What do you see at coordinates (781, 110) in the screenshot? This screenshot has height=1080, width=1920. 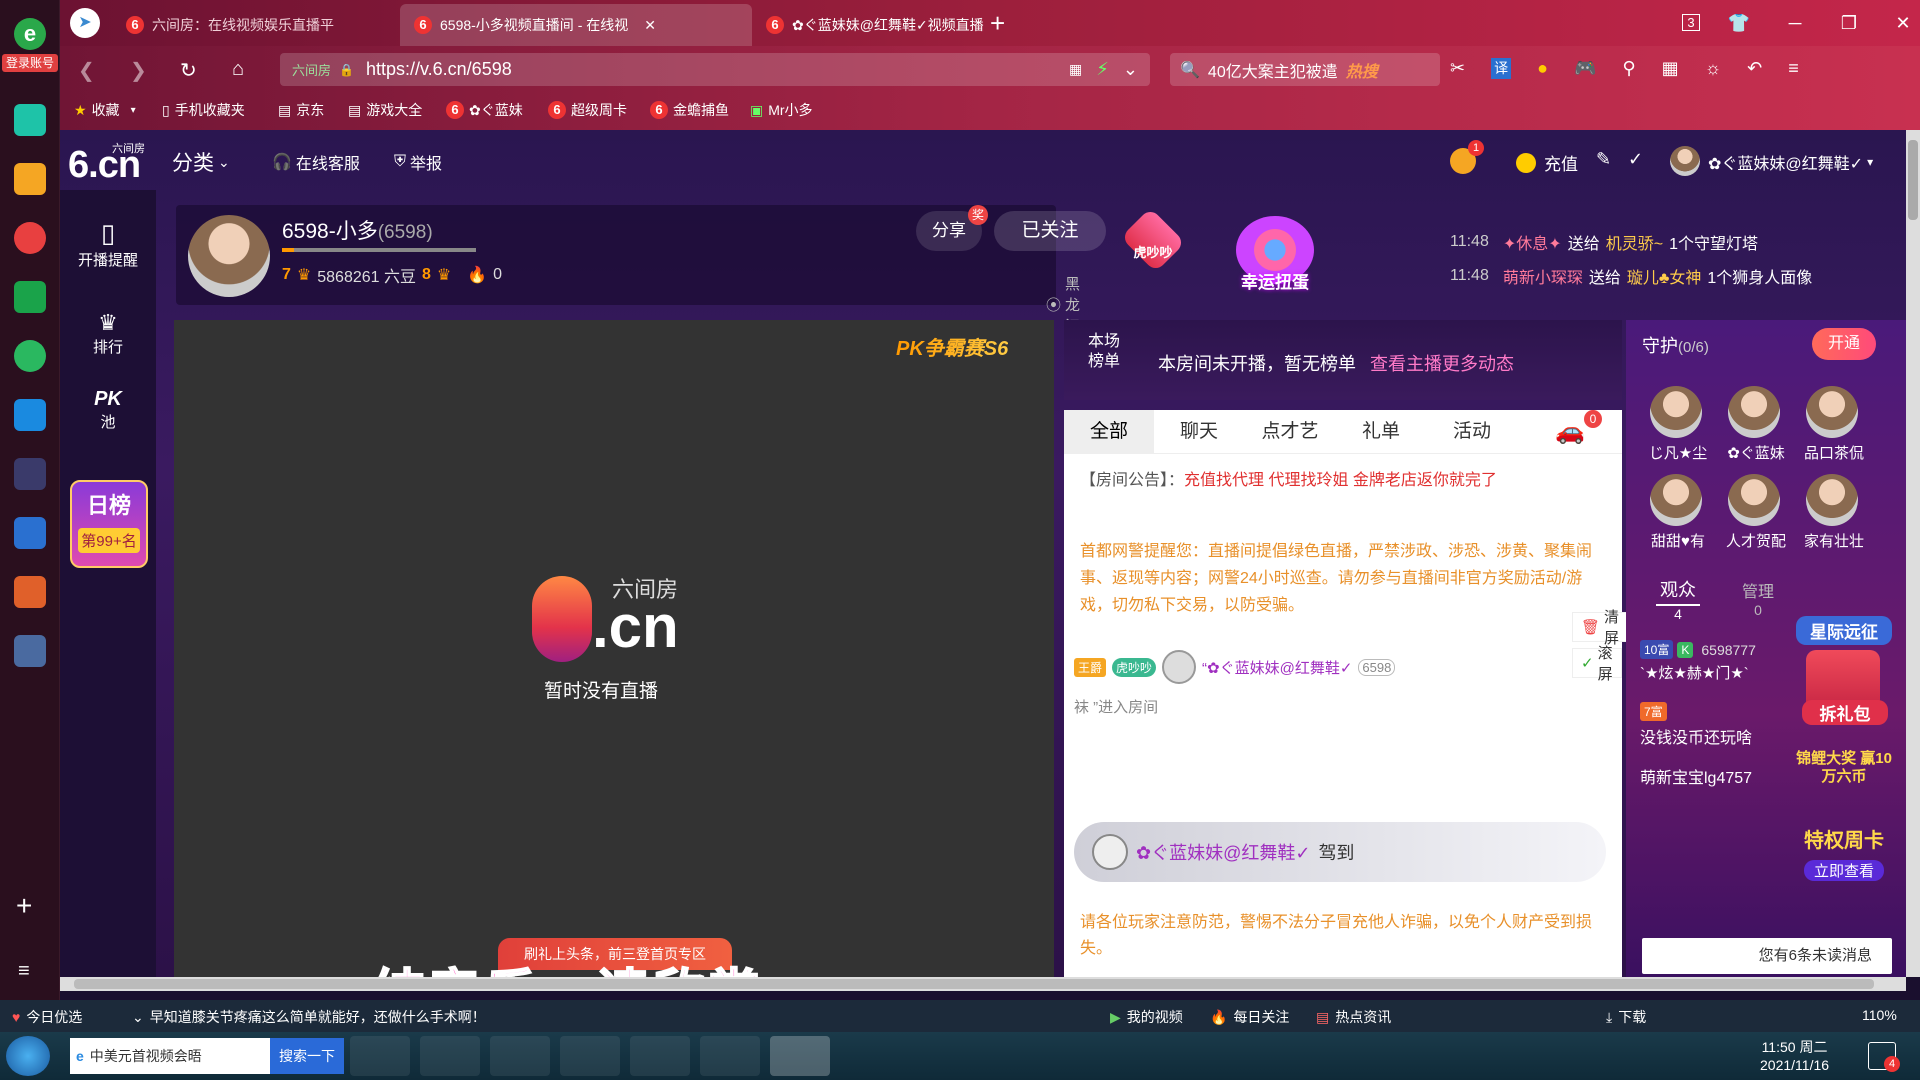 I see `bookmark-item: ▣ Mr小多` at bounding box center [781, 110].